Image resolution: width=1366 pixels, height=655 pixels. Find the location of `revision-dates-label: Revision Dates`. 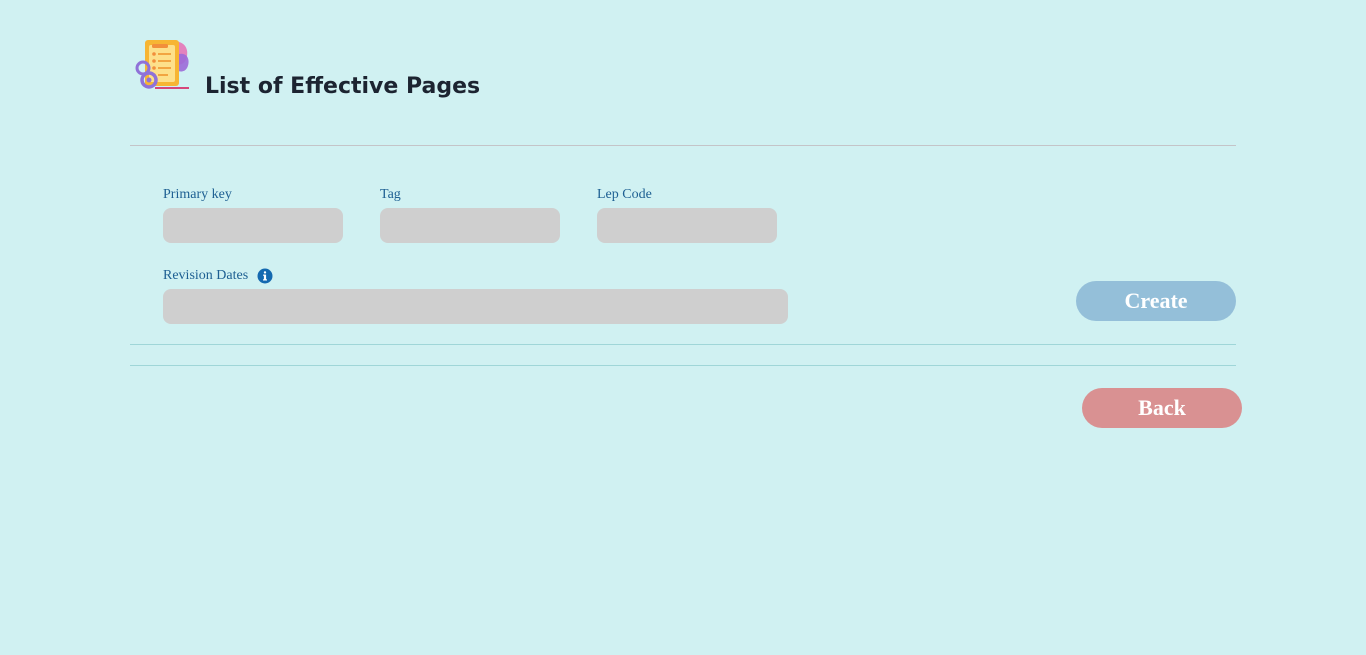

revision-dates-label: Revision Dates is located at coordinates (206, 275).